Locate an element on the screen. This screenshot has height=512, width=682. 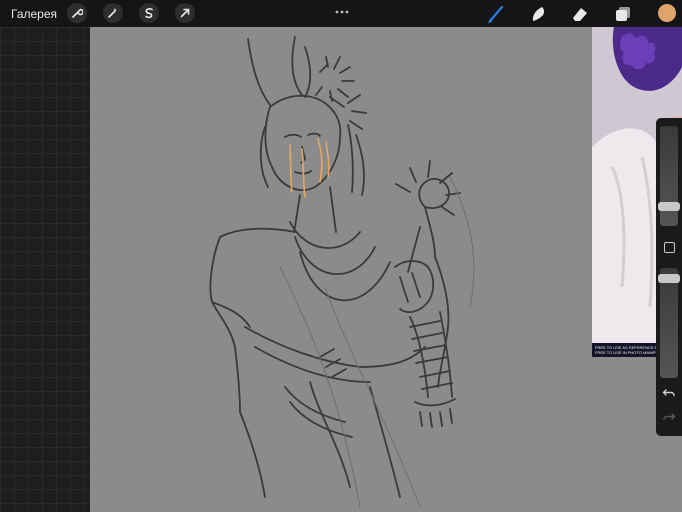
side-slider-panel is located at coordinates (669, 277).